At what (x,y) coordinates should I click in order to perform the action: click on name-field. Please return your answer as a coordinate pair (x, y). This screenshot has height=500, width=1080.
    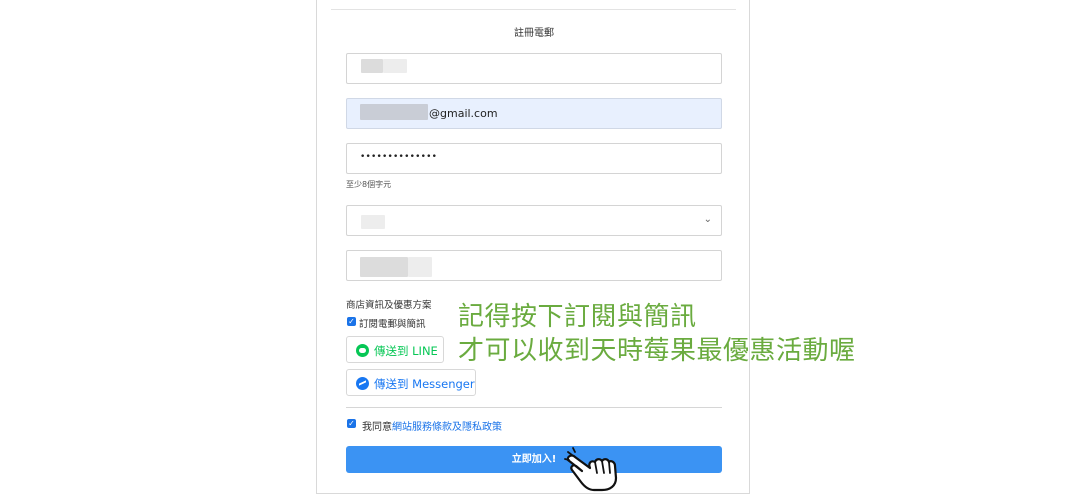
    Looking at the image, I should click on (534, 68).